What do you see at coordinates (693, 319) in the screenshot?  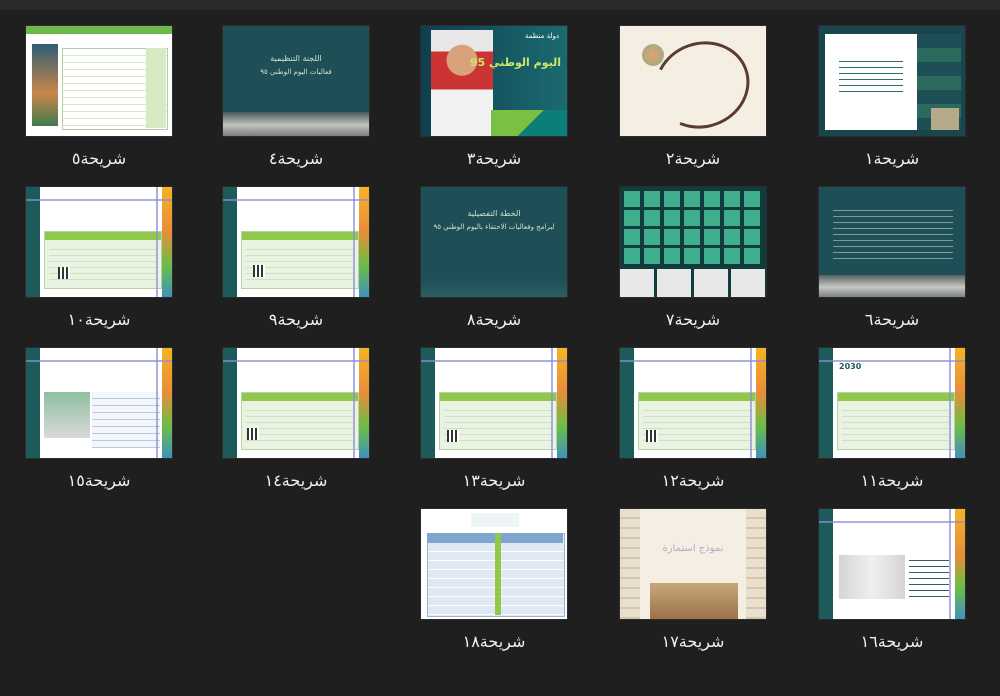 I see `slide-label: شريحة٧` at bounding box center [693, 319].